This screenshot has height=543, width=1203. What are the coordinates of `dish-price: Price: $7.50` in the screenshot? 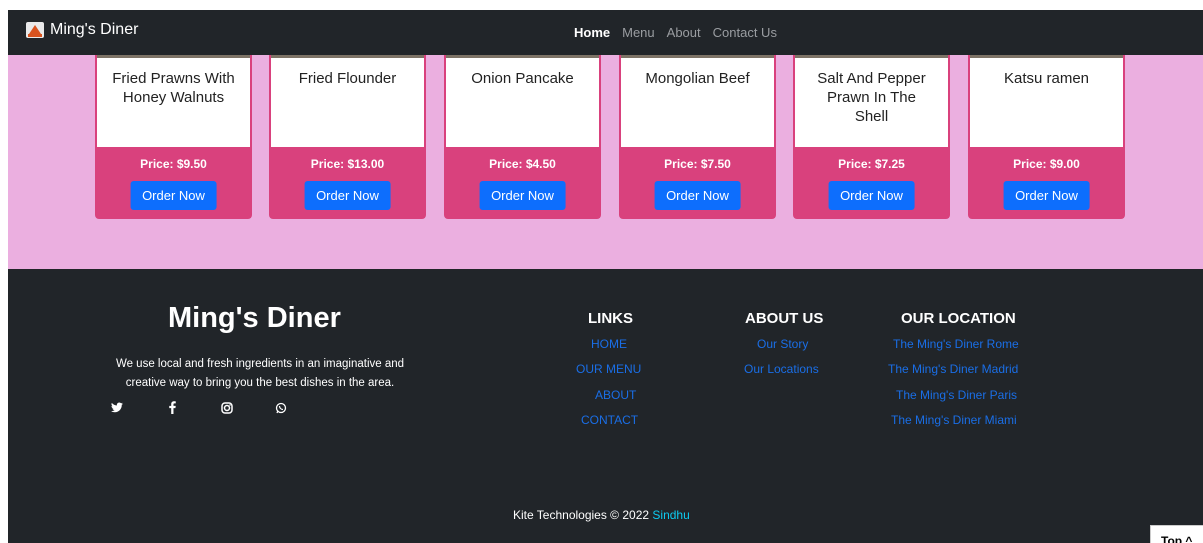 It's located at (697, 164).